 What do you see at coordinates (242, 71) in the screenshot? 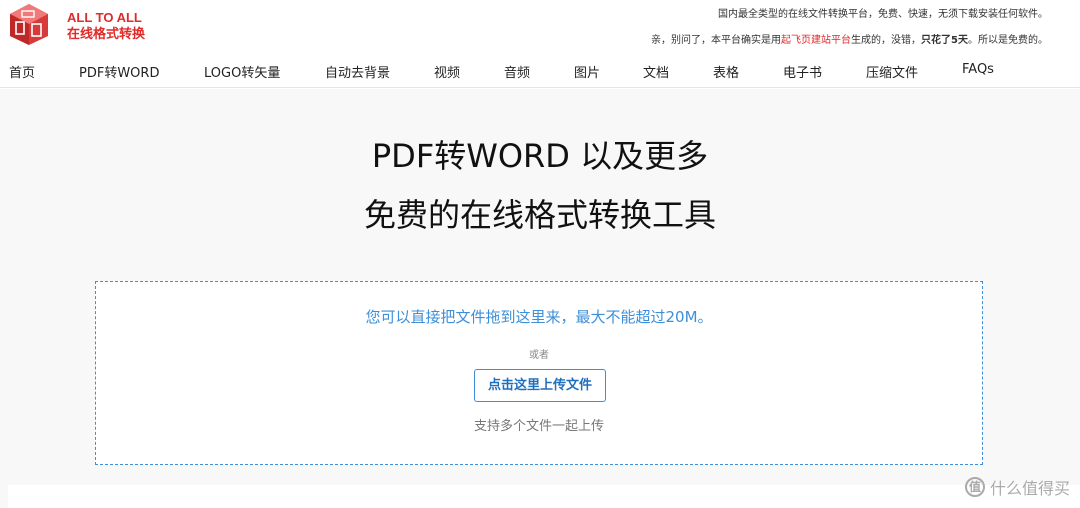
I see `nav-item-logo-vector: LOGO转矢量` at bounding box center [242, 71].